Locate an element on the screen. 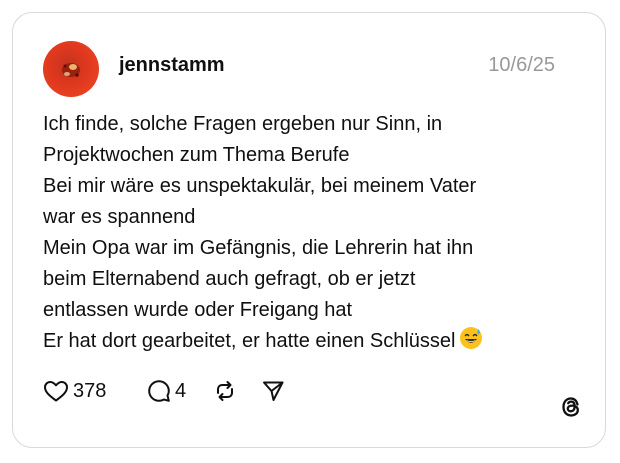  like-button: 378 is located at coordinates (74, 391).